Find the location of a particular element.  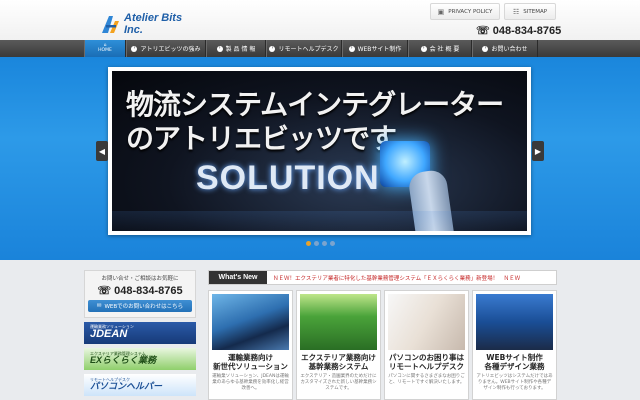

floor-reflection is located at coordinates (319, 221).